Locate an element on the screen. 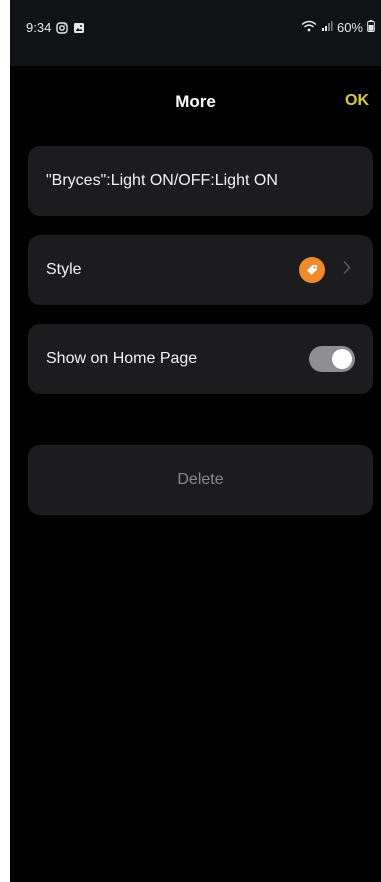 The width and height of the screenshot is (381, 882). scene-name: "Bryces":Light ON/OFF:Light ON is located at coordinates (162, 180).